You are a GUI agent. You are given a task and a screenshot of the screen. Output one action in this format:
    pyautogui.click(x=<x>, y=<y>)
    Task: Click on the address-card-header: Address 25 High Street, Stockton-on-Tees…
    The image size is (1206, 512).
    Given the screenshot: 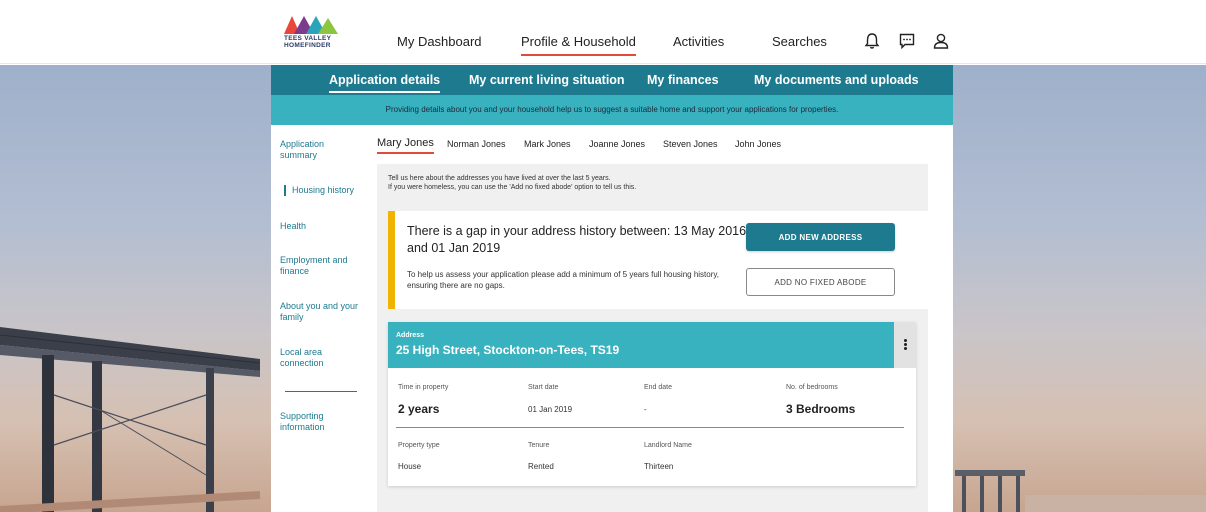 What is the action you would take?
    pyautogui.click(x=641, y=345)
    